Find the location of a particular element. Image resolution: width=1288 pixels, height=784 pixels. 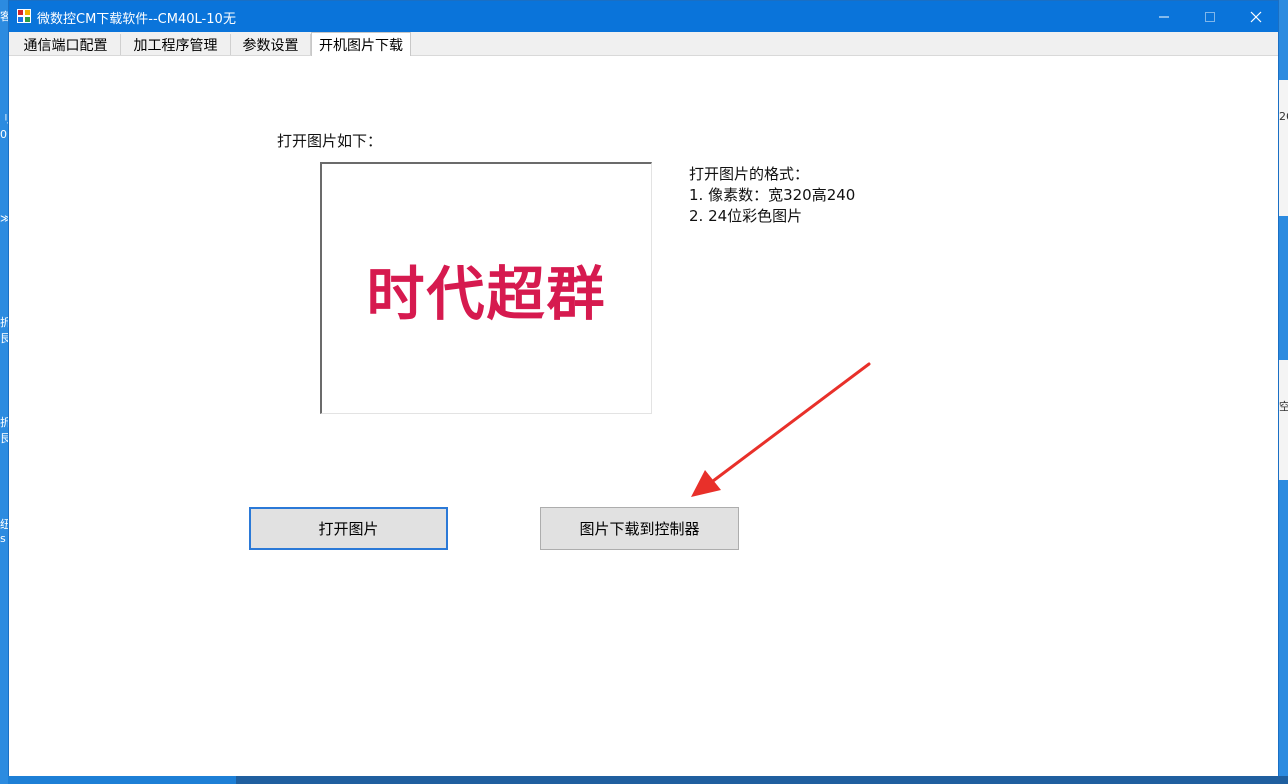

minimize-button is located at coordinates (1164, 16).